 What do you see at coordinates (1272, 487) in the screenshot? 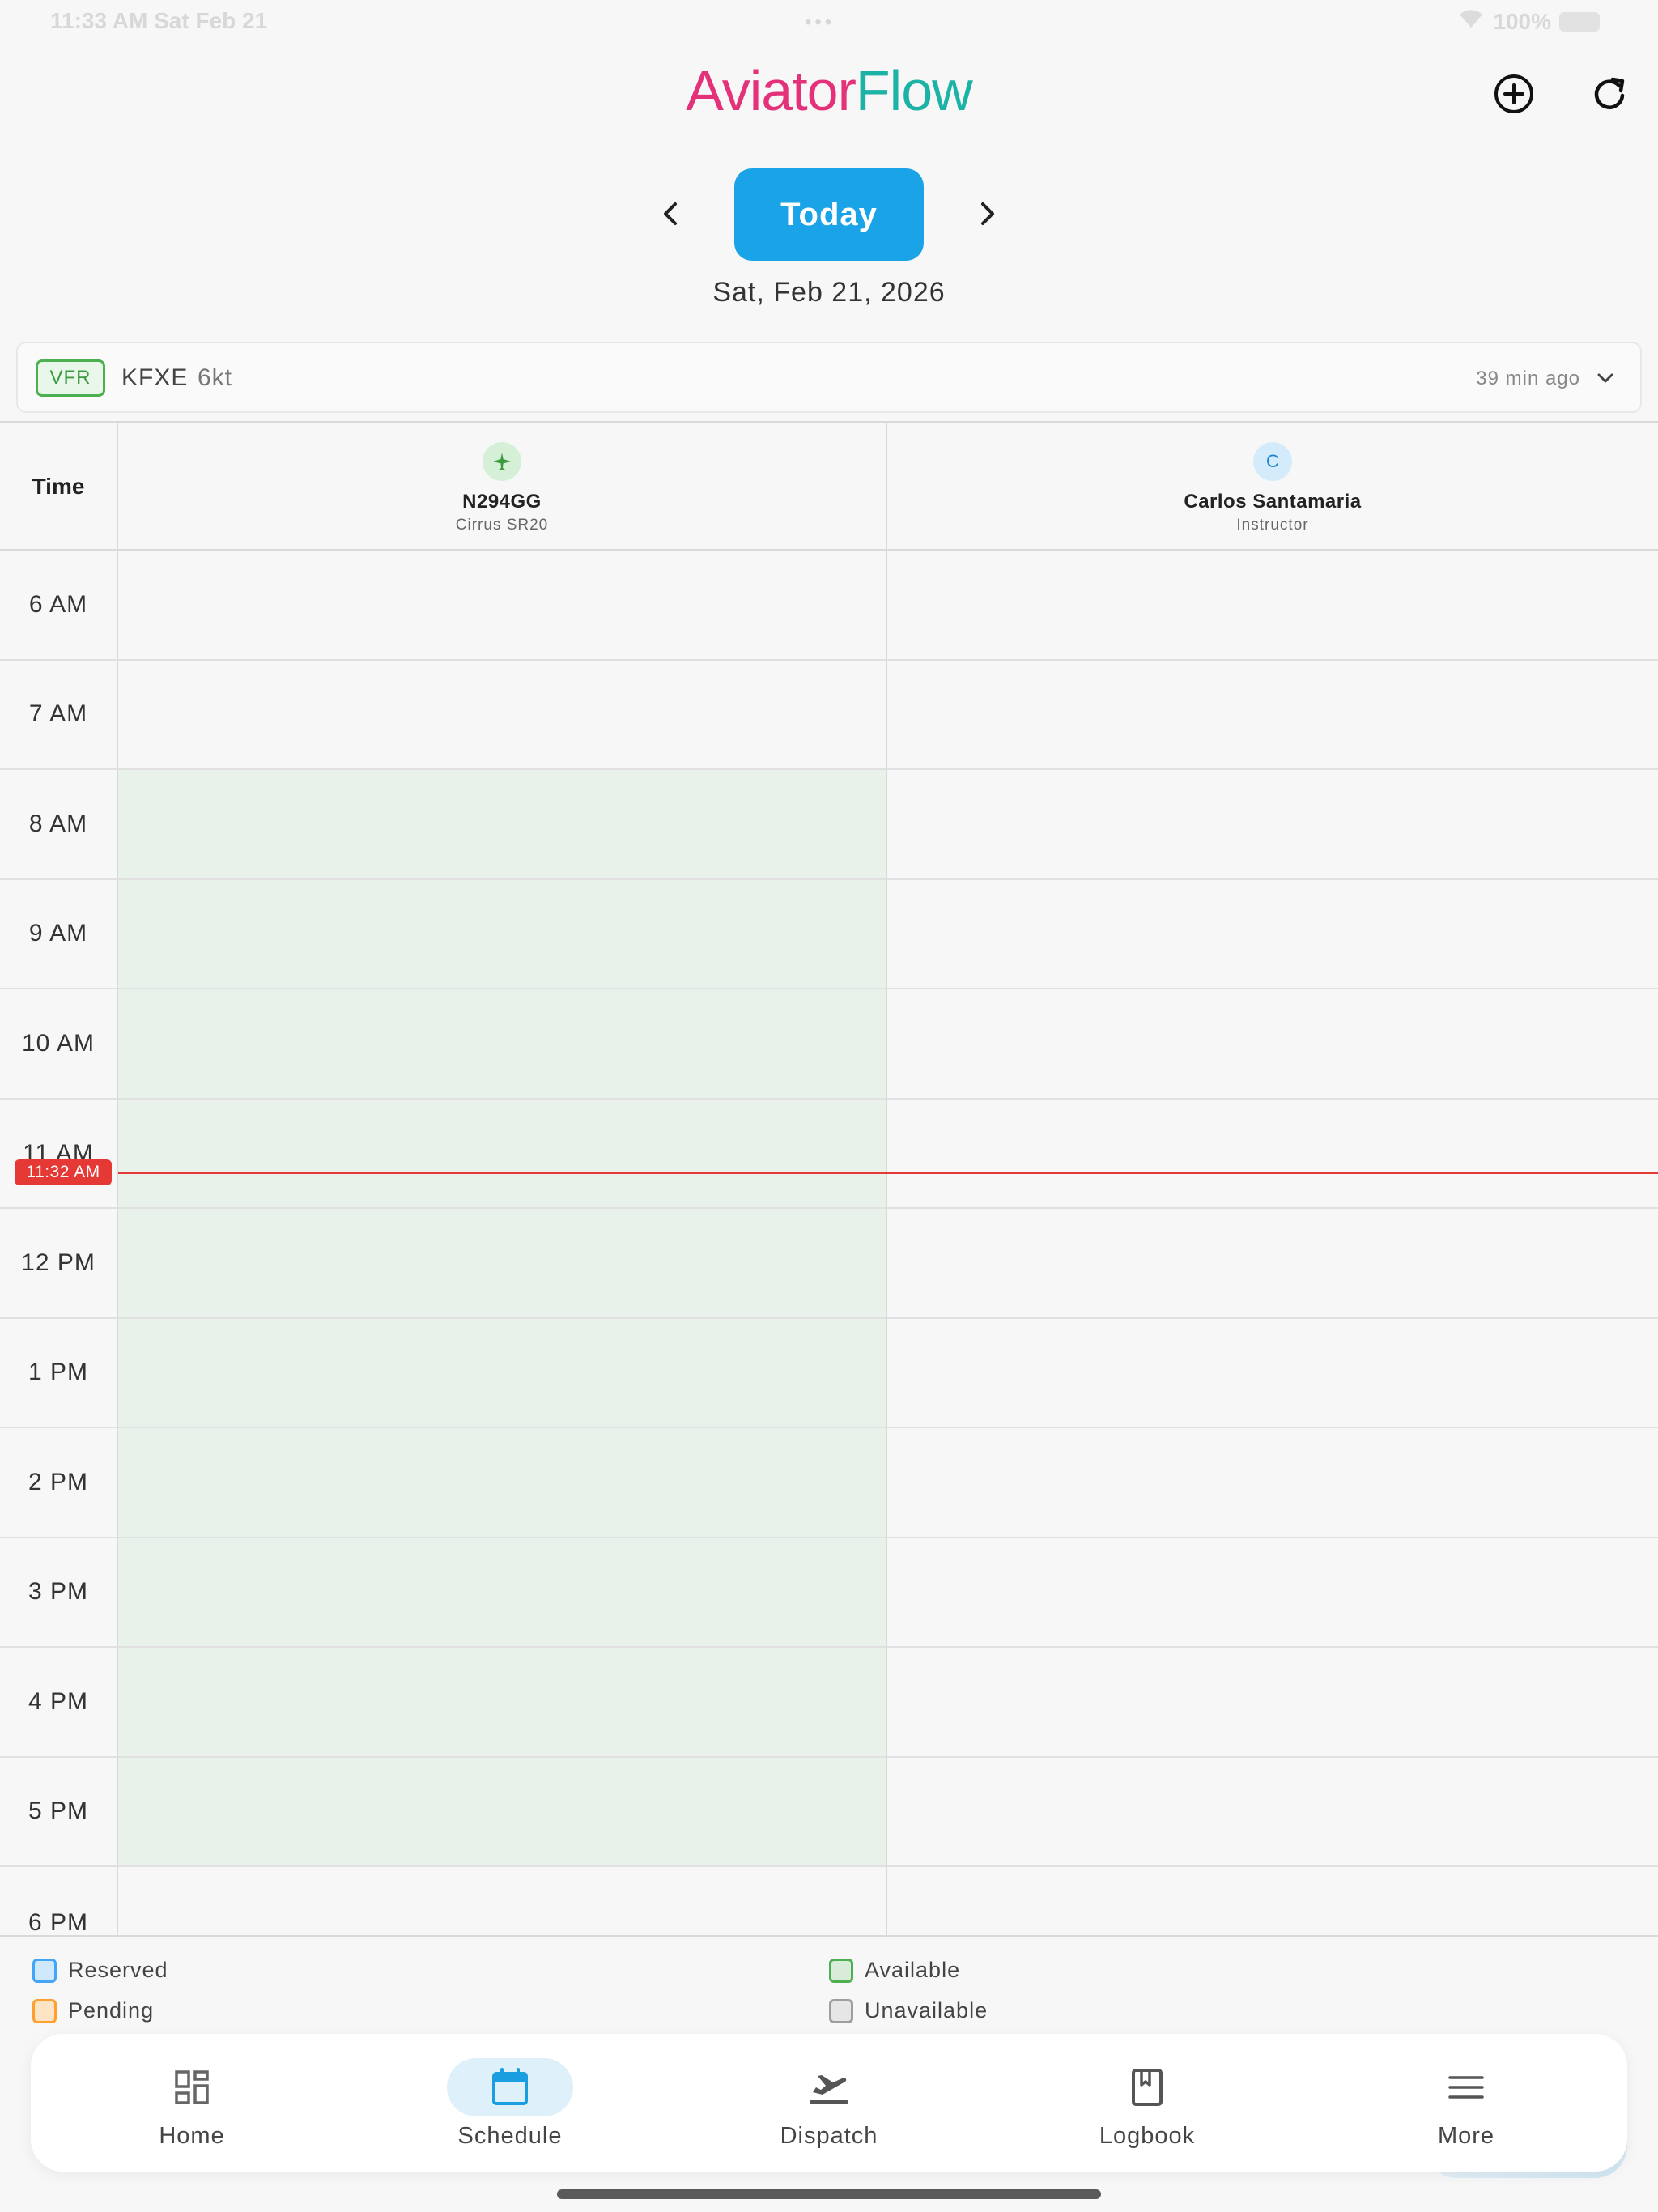
I see `resource-header-instructor: C Carlos Santamaria Instructor` at bounding box center [1272, 487].